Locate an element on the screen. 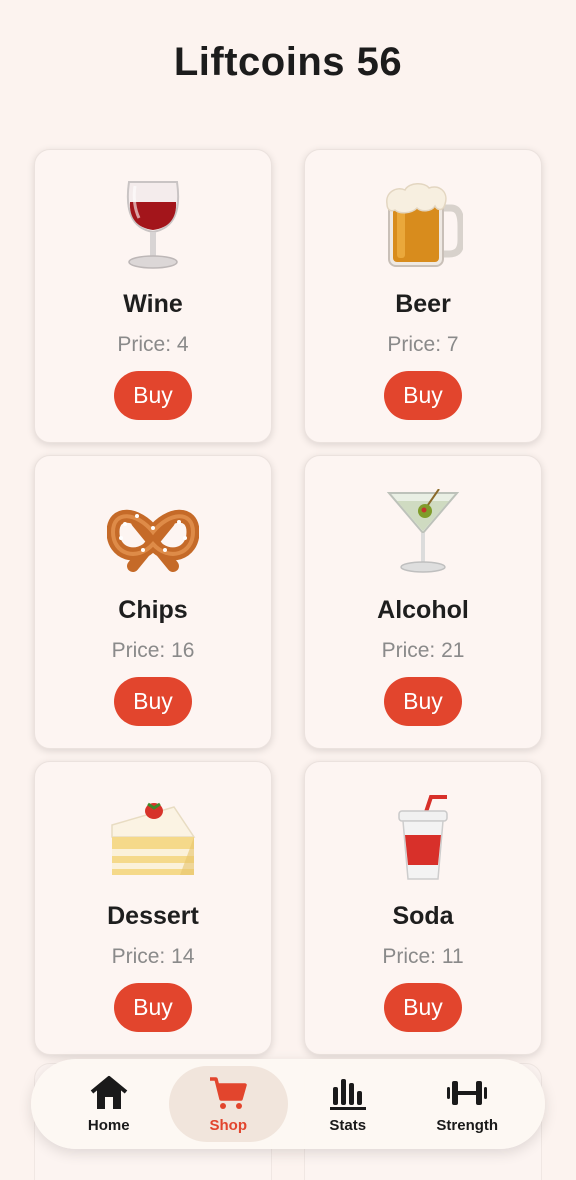  home-icon is located at coordinates (109, 1092).